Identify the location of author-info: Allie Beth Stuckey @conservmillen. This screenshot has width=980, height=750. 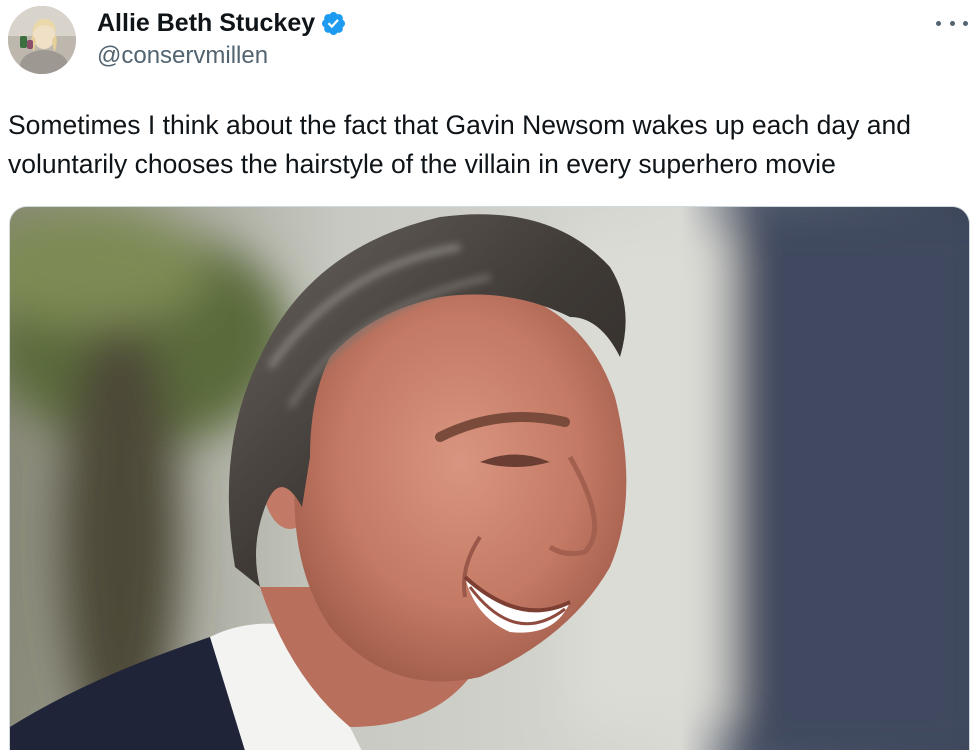
(222, 38).